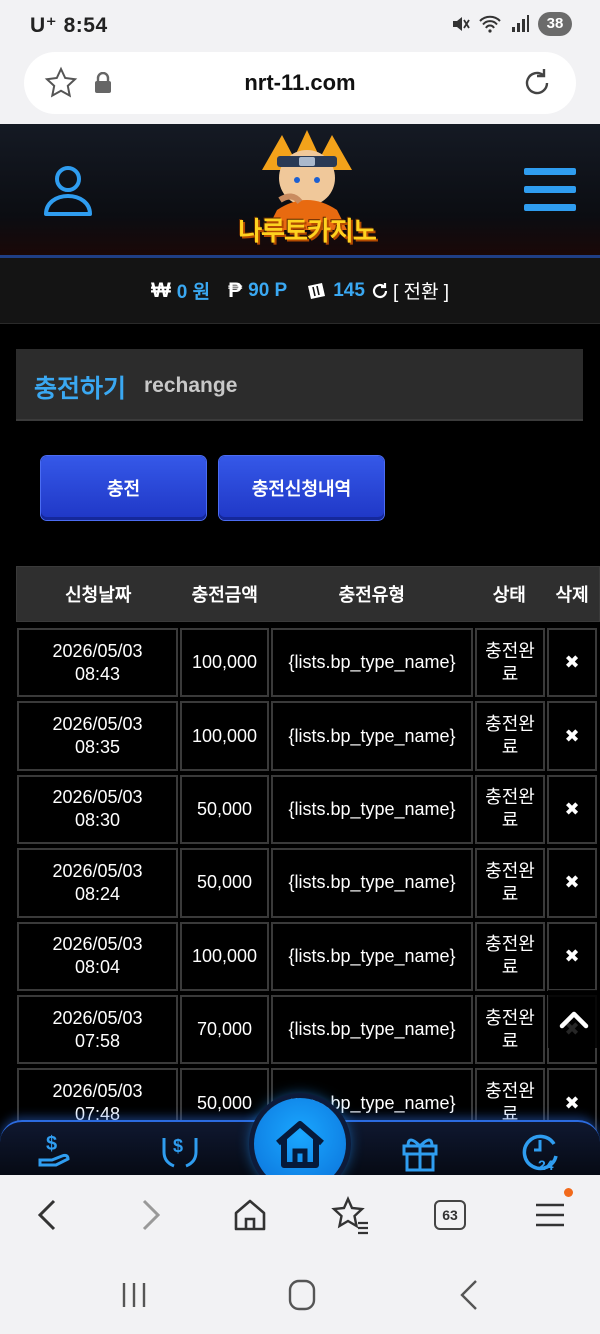  What do you see at coordinates (450, 1215) in the screenshot?
I see `tabs-count-button: 63` at bounding box center [450, 1215].